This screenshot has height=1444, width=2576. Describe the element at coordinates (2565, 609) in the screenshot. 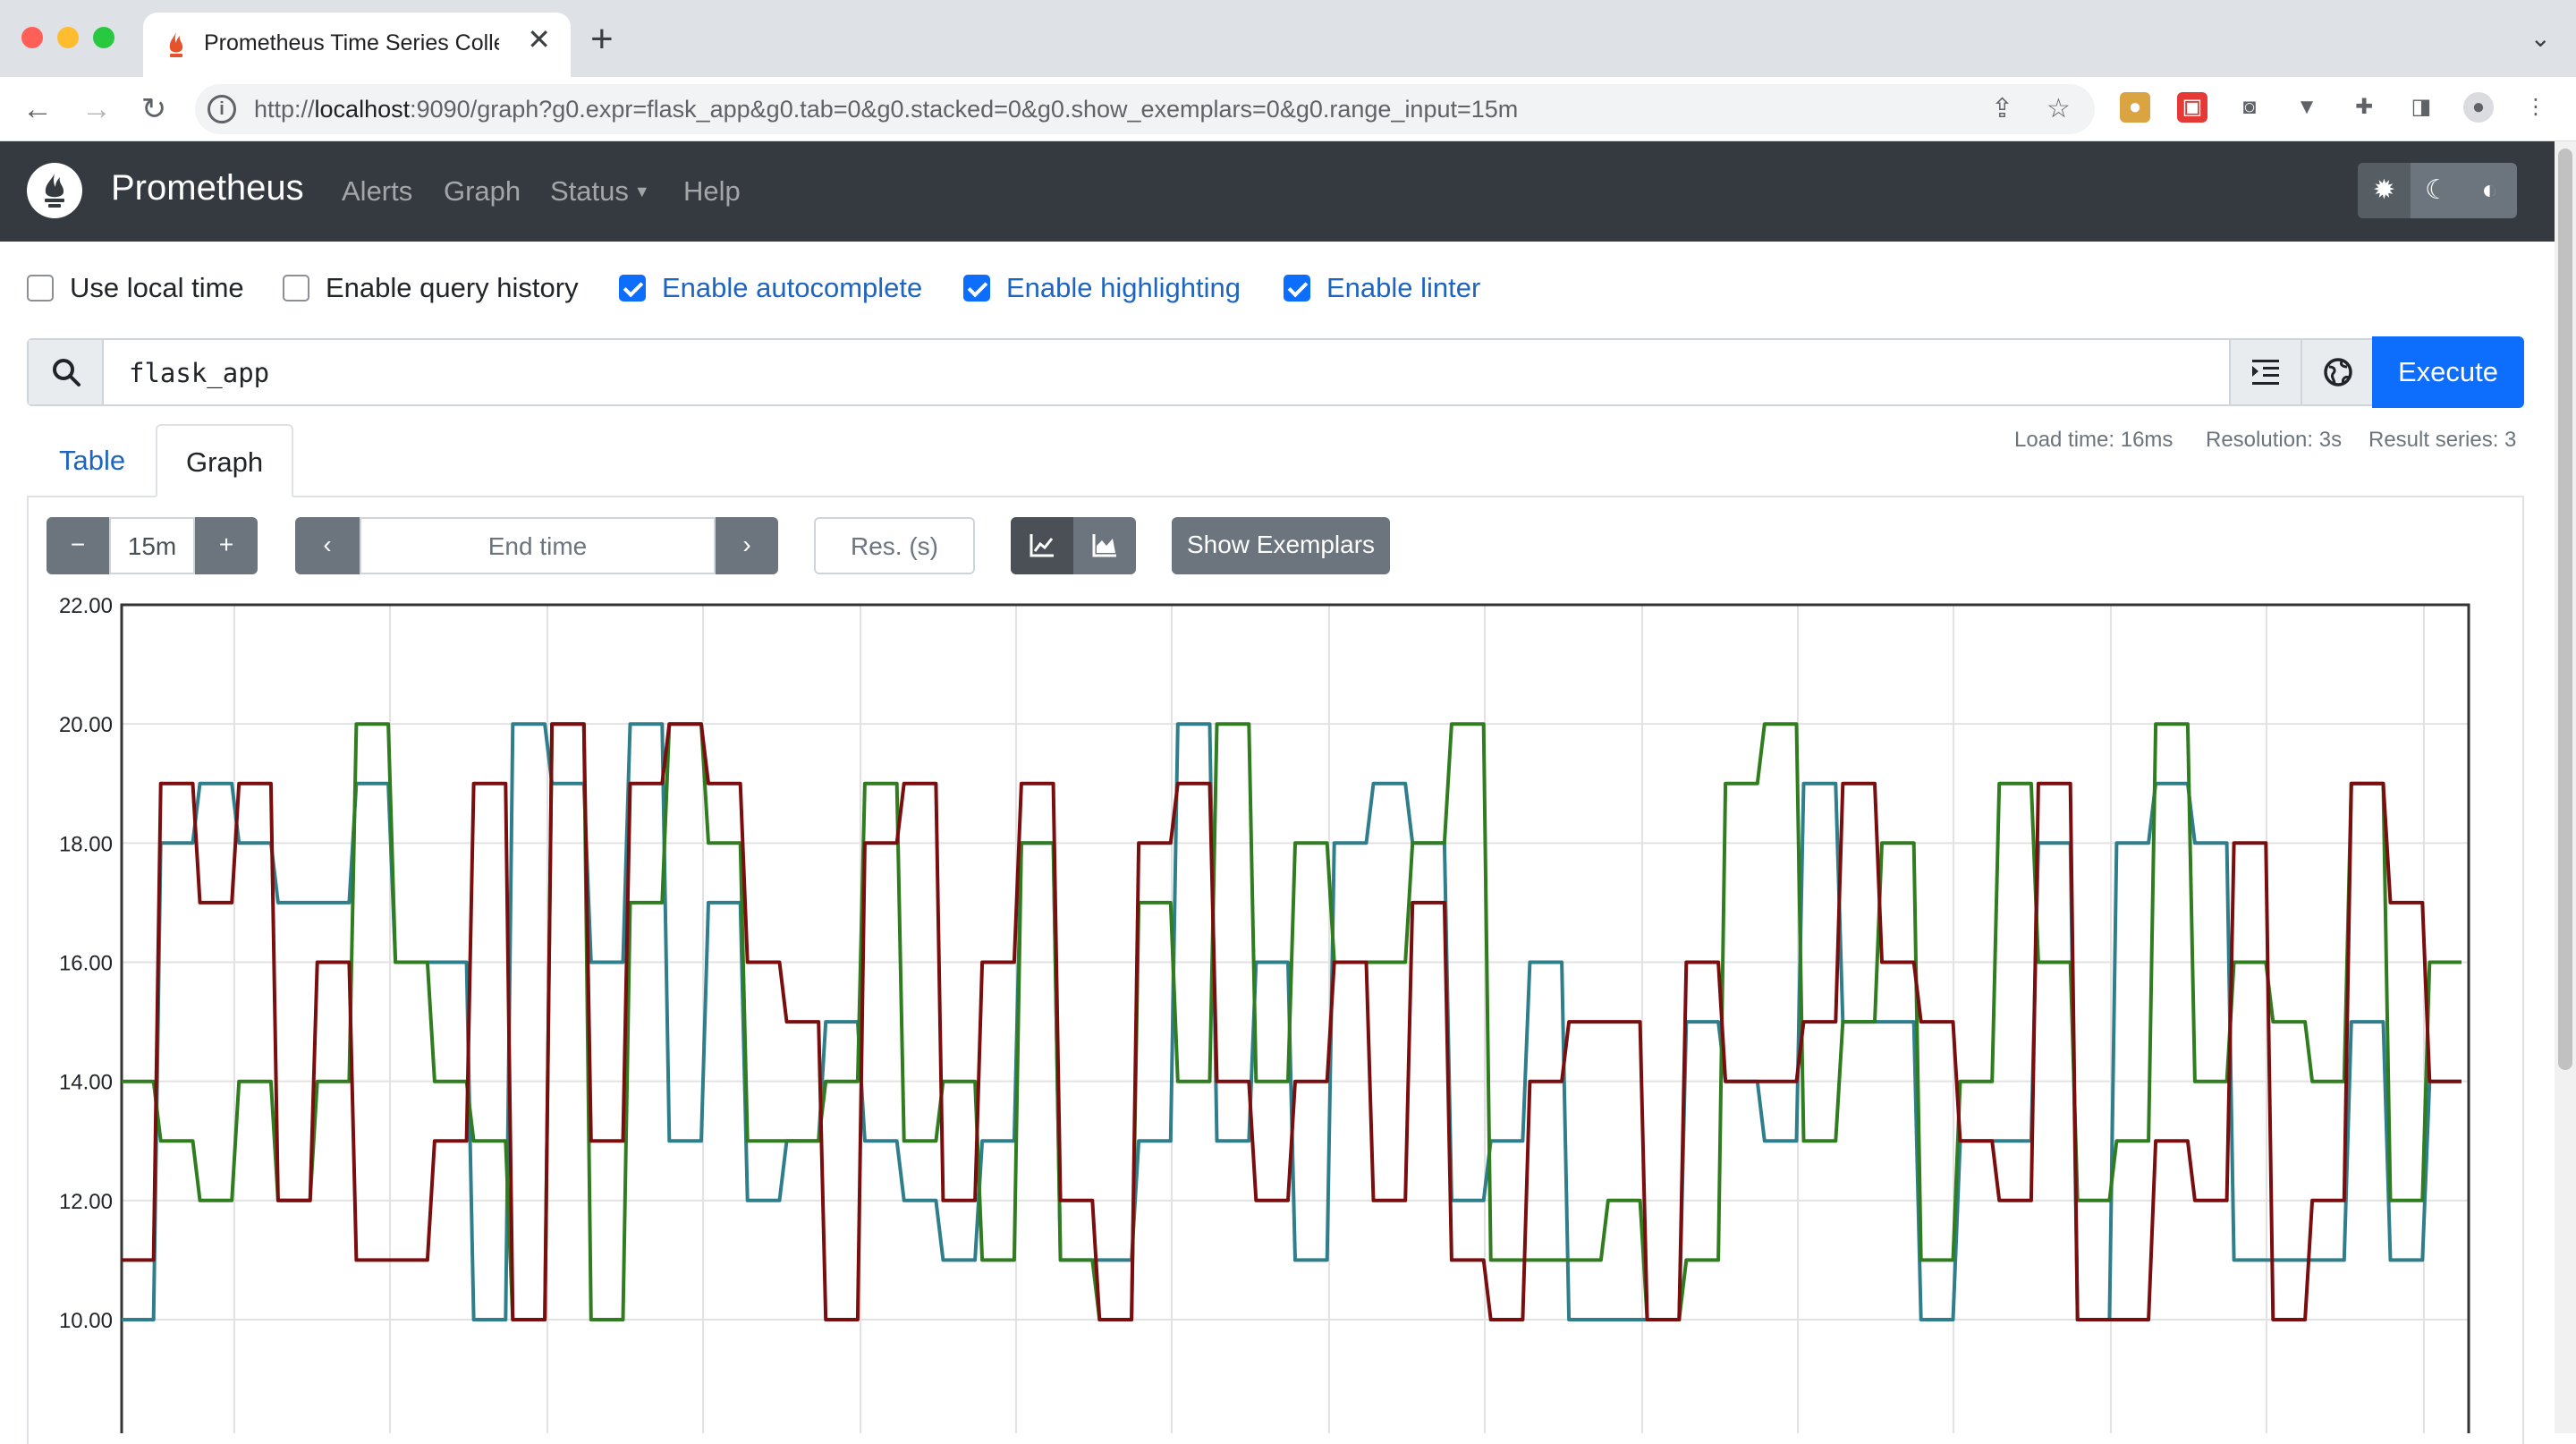

I see `scrollbar-thumb` at that location.